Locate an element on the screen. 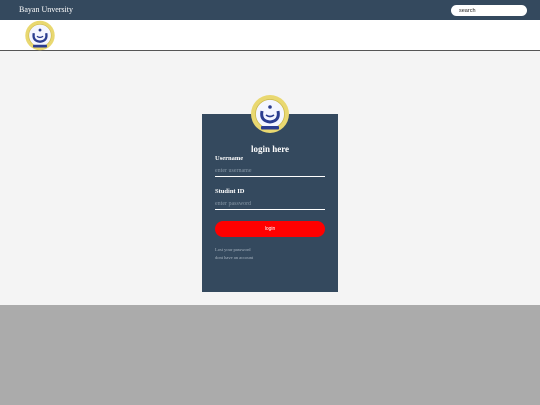 The image size is (540, 405). lost-password-link: Lost your password is located at coordinates (233, 249).